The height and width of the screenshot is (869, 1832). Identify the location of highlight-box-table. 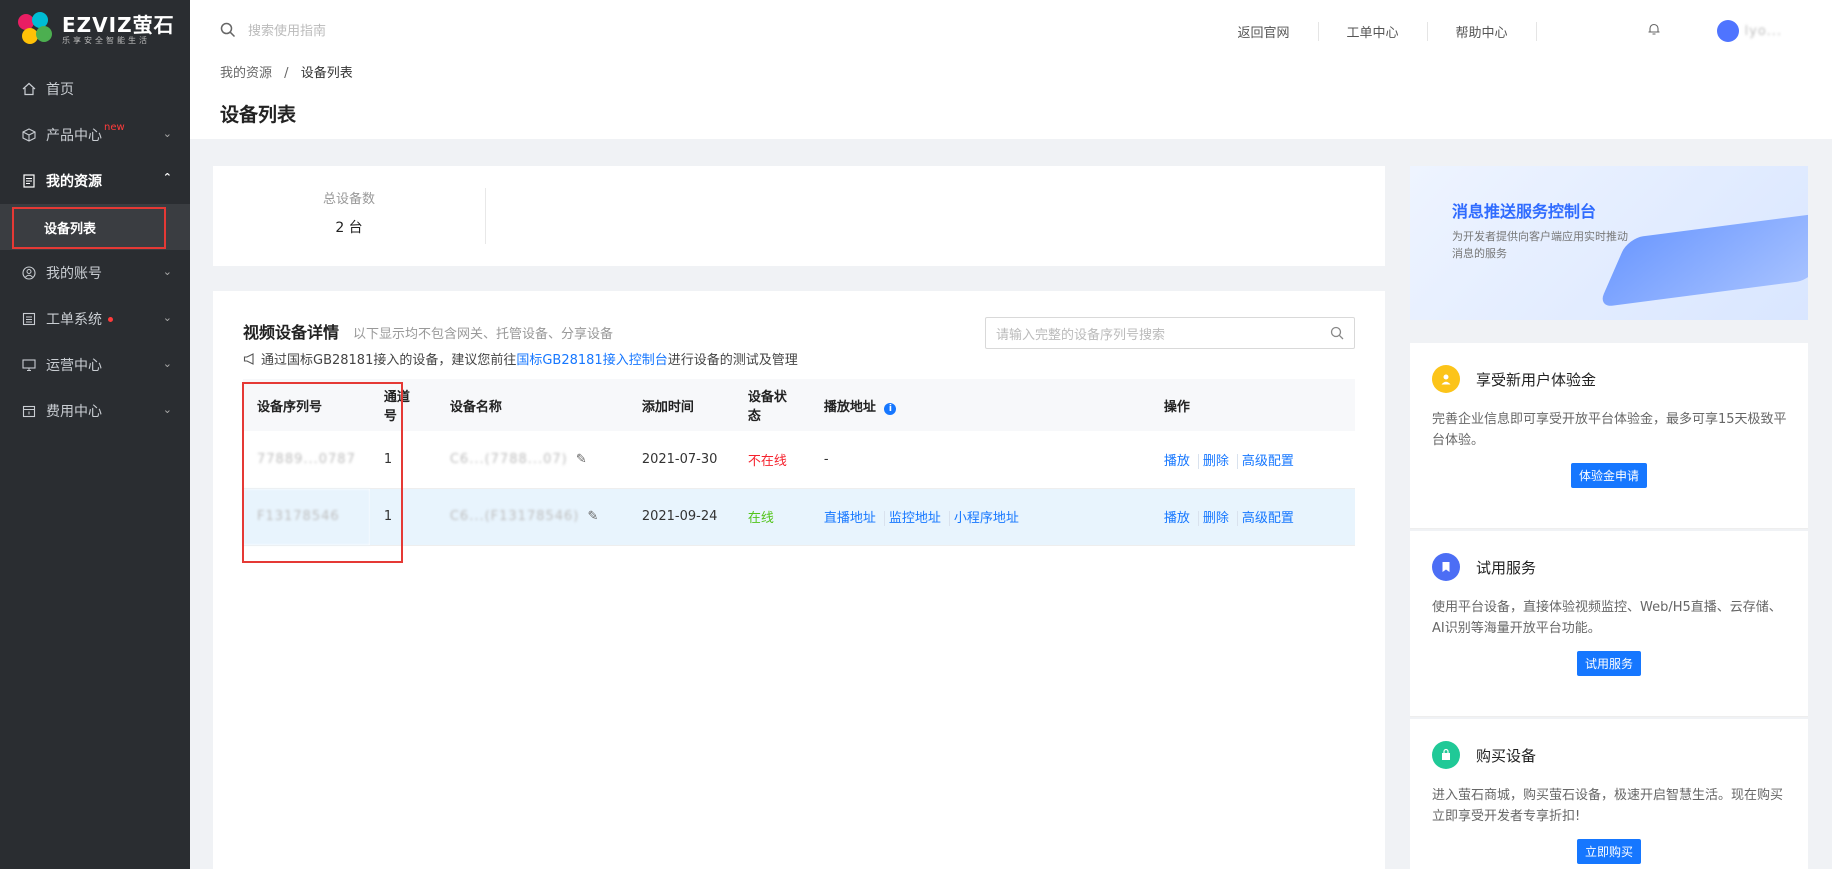
(322, 472).